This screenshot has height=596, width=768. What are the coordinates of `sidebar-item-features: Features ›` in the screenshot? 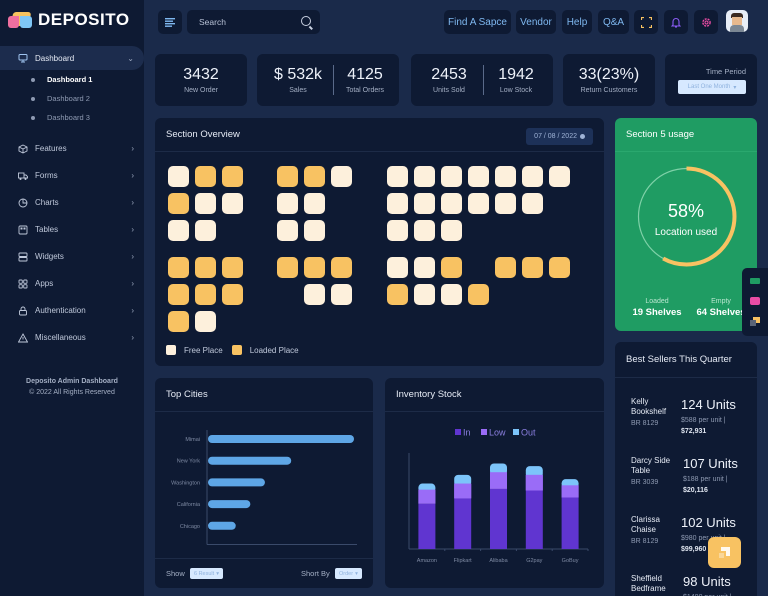 It's located at (72, 148).